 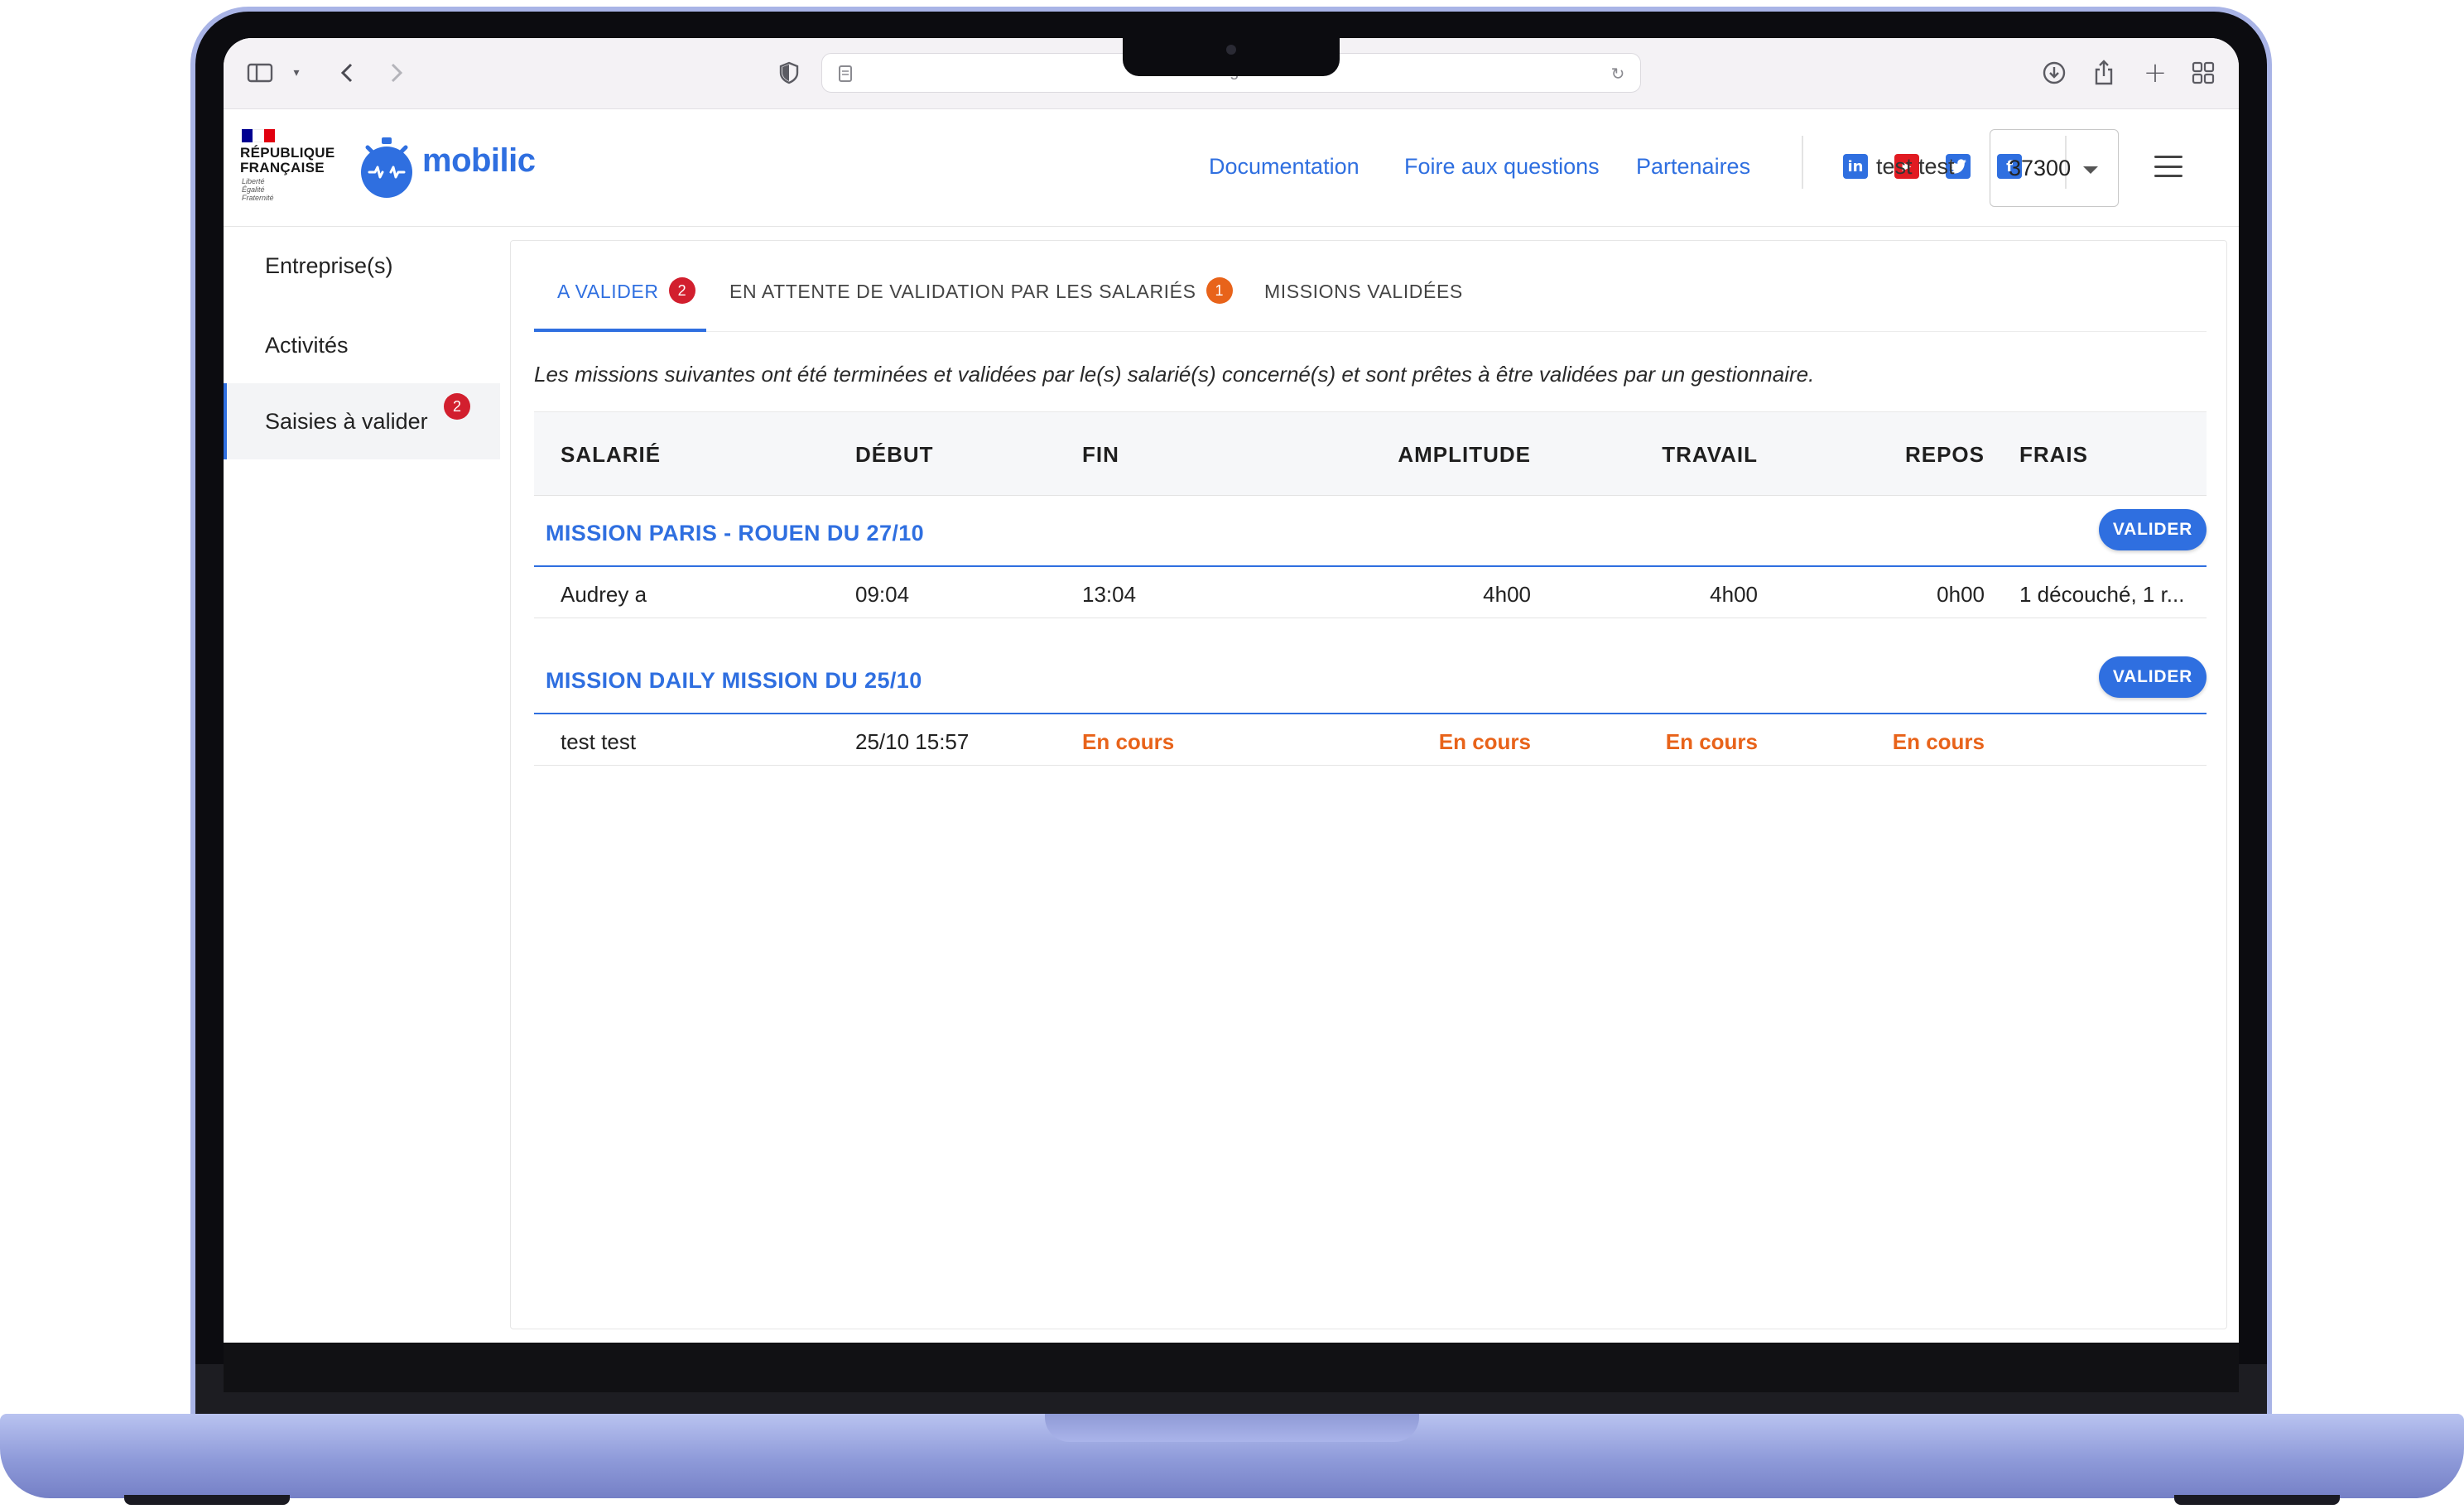 I want to click on menu-icon, so click(x=2168, y=166).